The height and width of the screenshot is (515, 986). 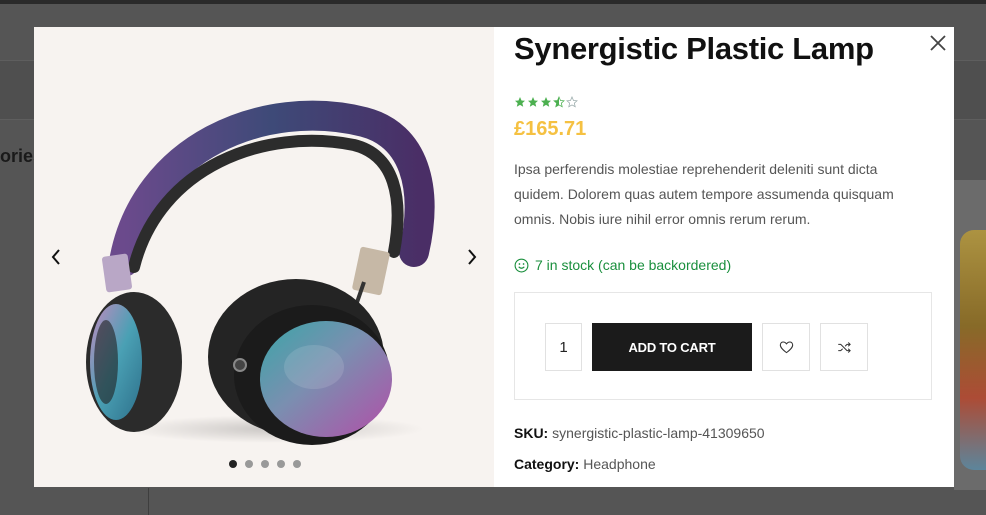 I want to click on add-to-cart-button: ADD TO CART, so click(x=672, y=347).